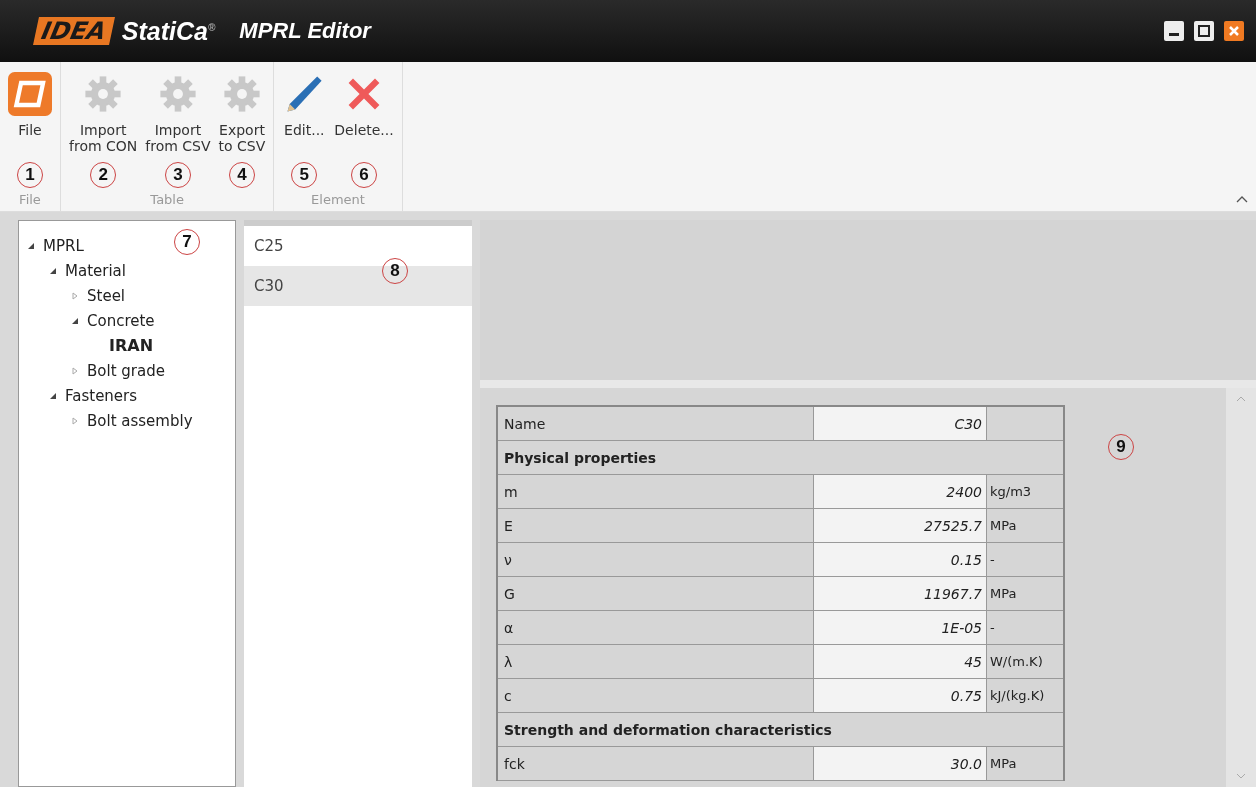 The height and width of the screenshot is (787, 1256). What do you see at coordinates (900, 628) in the screenshot?
I see `property-value: 1E-05` at bounding box center [900, 628].